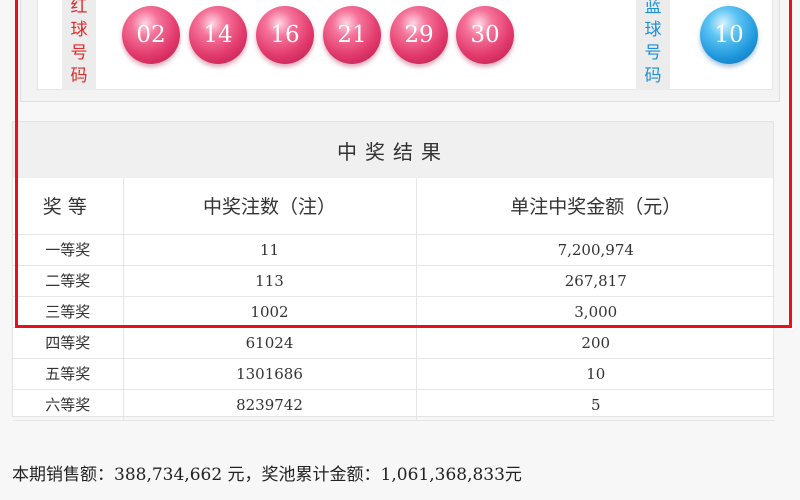 Image resolution: width=800 pixels, height=500 pixels. Describe the element at coordinates (485, 35) in the screenshot. I see `red-ball: 30` at that location.